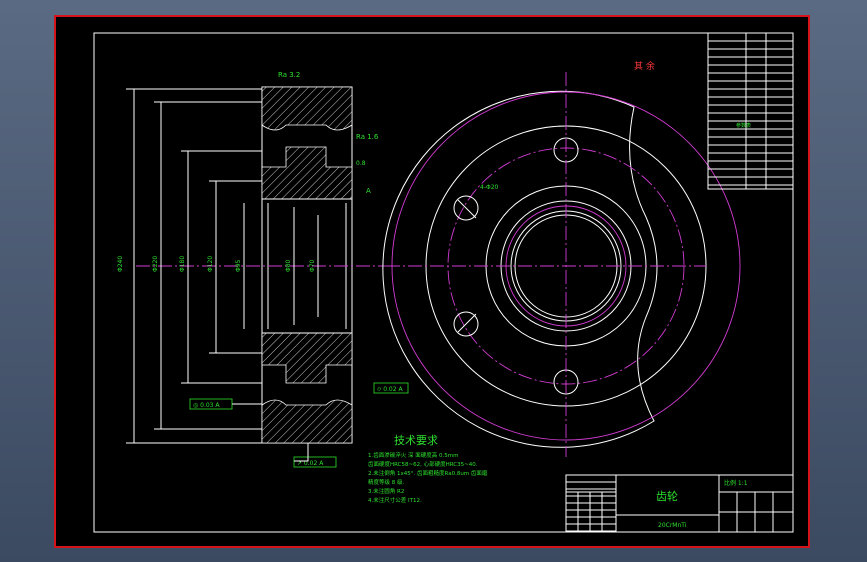 Image resolution: width=867 pixels, height=562 pixels. Describe the element at coordinates (182, 264) in the screenshot. I see `dim-d3: Φ180` at that location.